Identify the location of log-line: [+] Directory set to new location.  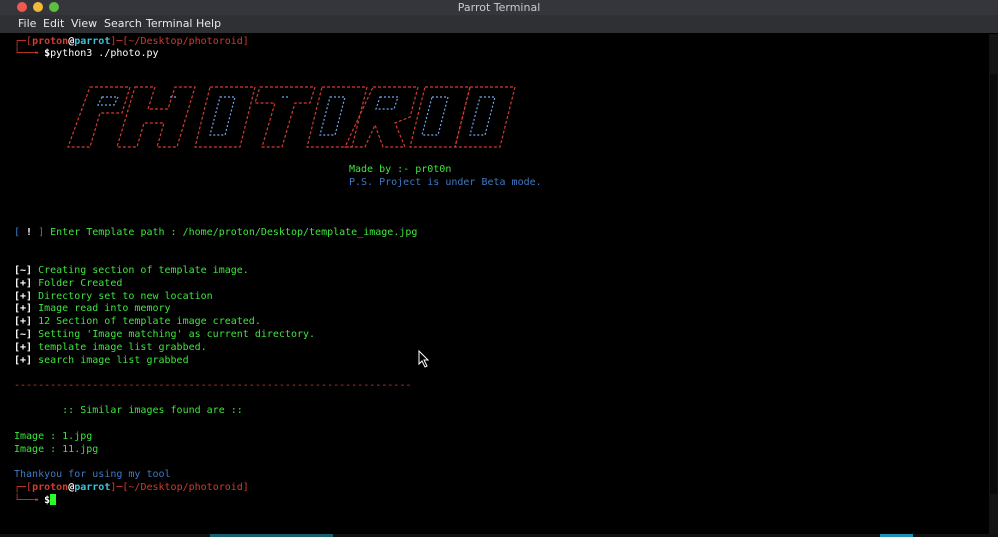
(113, 297).